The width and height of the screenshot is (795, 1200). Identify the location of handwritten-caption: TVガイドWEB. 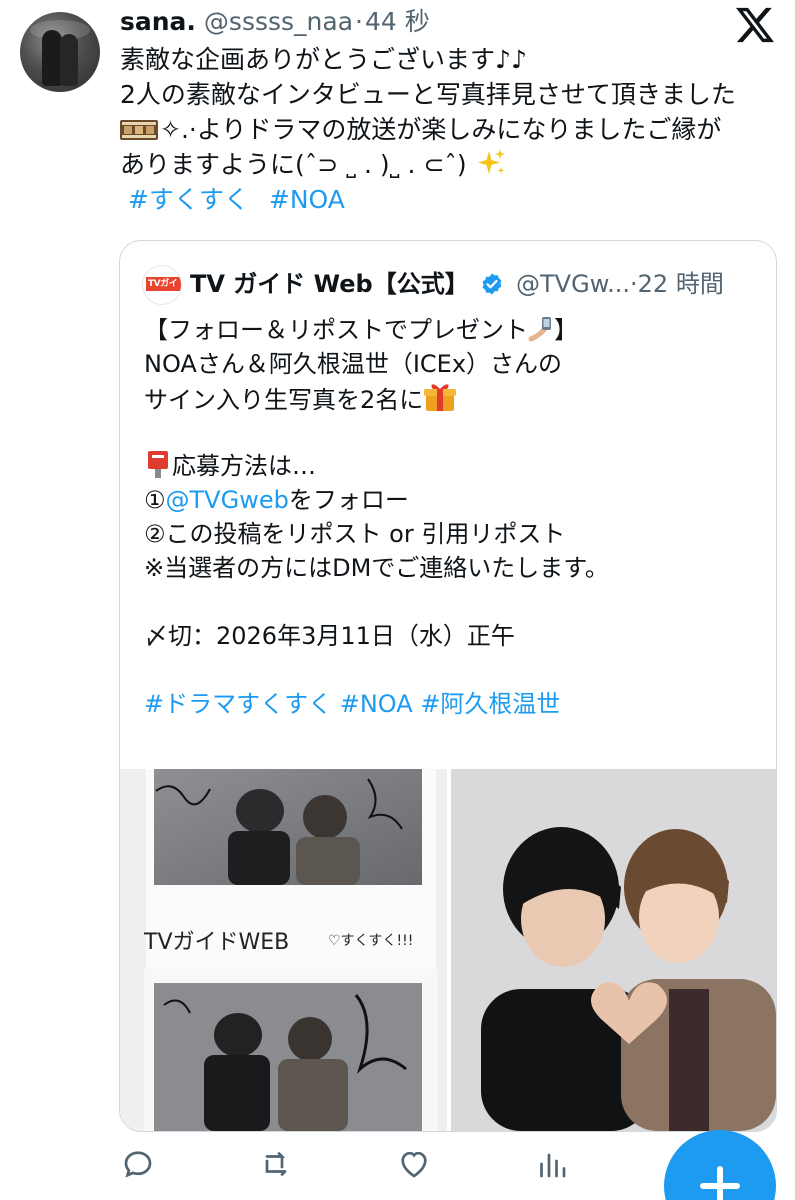
(216, 942).